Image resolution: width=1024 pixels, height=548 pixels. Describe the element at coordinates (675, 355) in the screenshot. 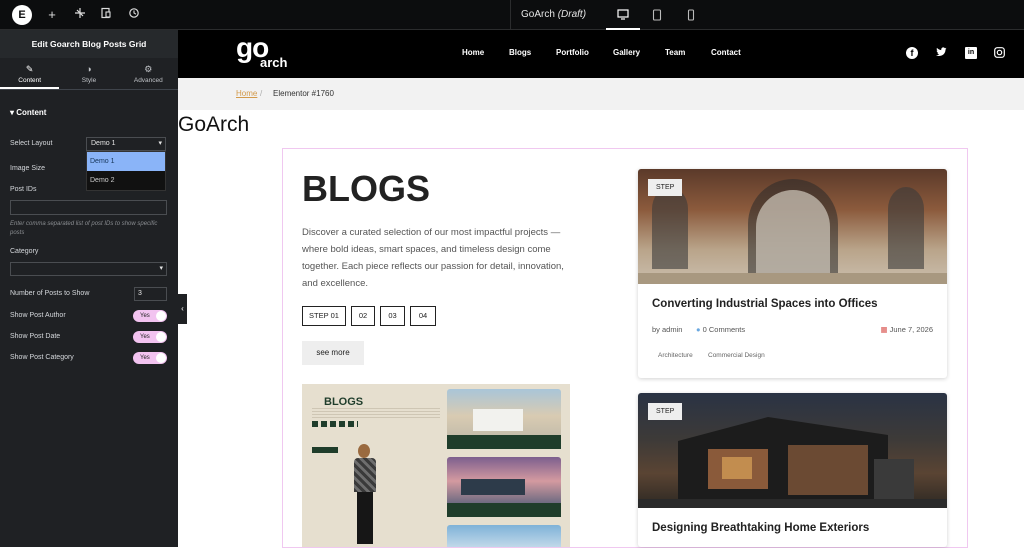

I see `post-tag: Architecture` at that location.